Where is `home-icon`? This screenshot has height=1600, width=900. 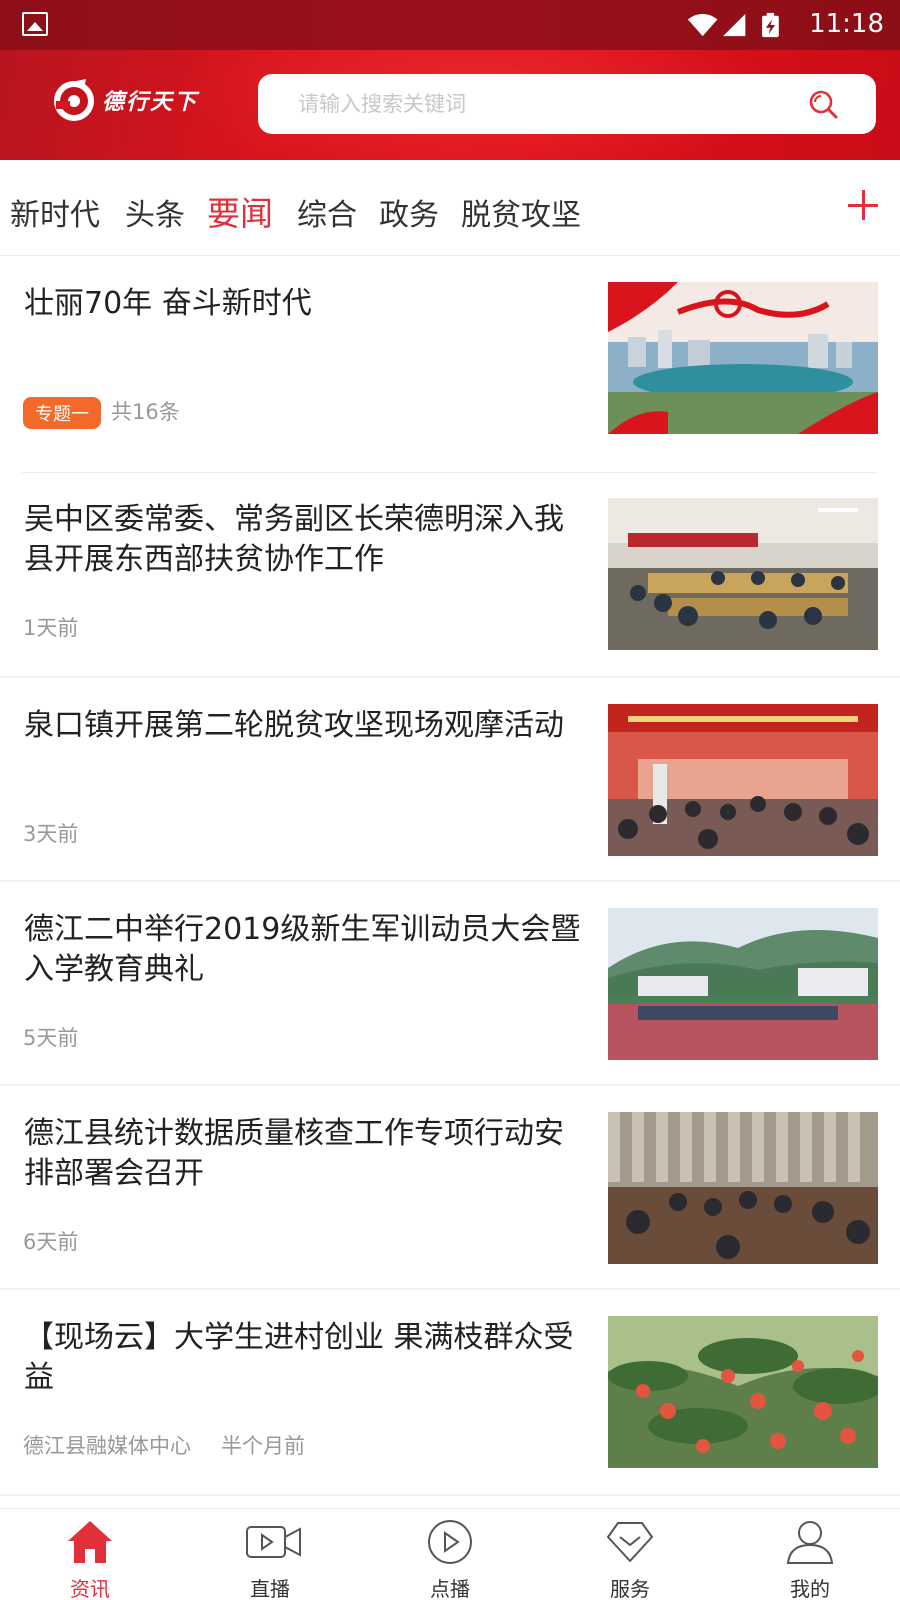
home-icon is located at coordinates (90, 1542).